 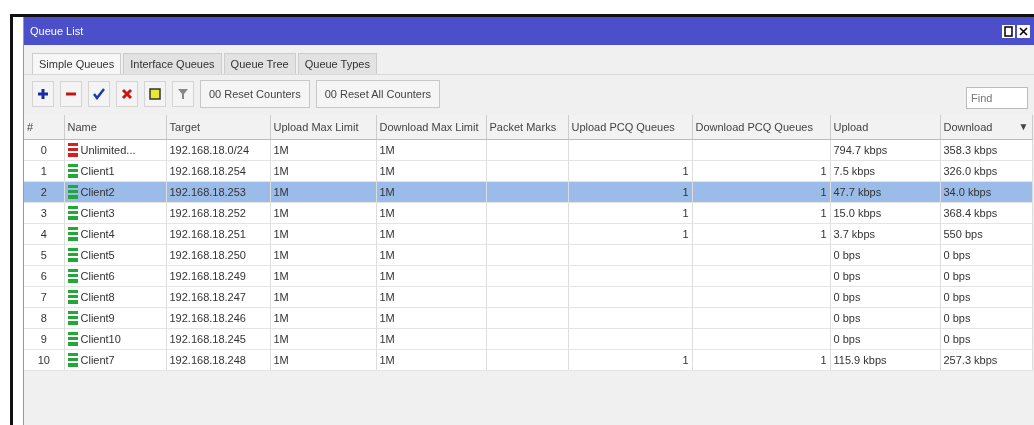 I want to click on table-row: 1 Client1 192.168.18.254 1M 1M 1 1 7.5 kbps 326.0 kbps, so click(x=528, y=171).